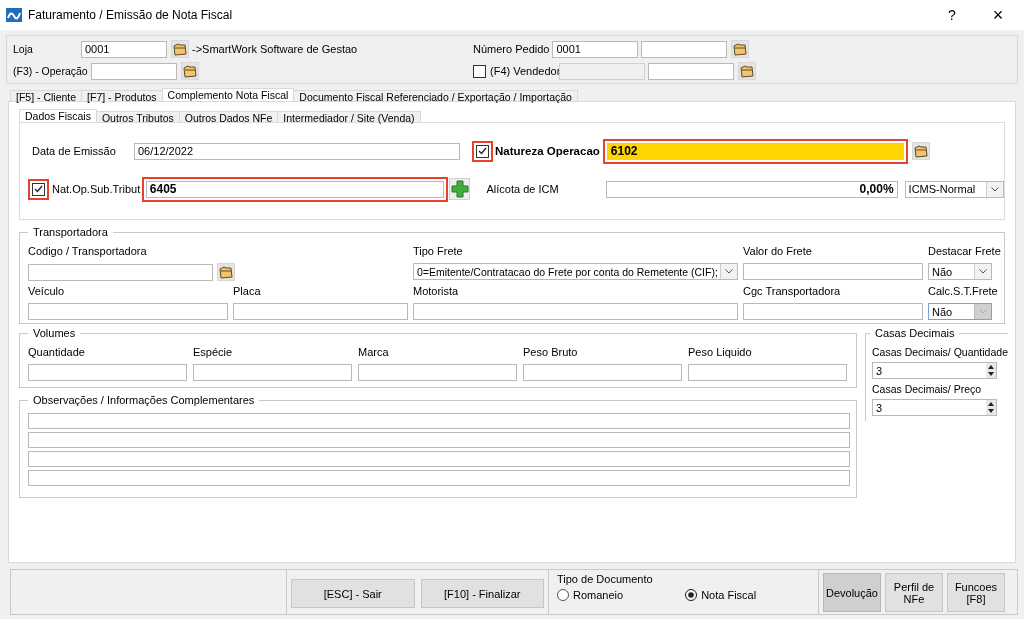 This screenshot has width=1024, height=619. What do you see at coordinates (960, 271) in the screenshot?
I see `dropdown: Não` at bounding box center [960, 271].